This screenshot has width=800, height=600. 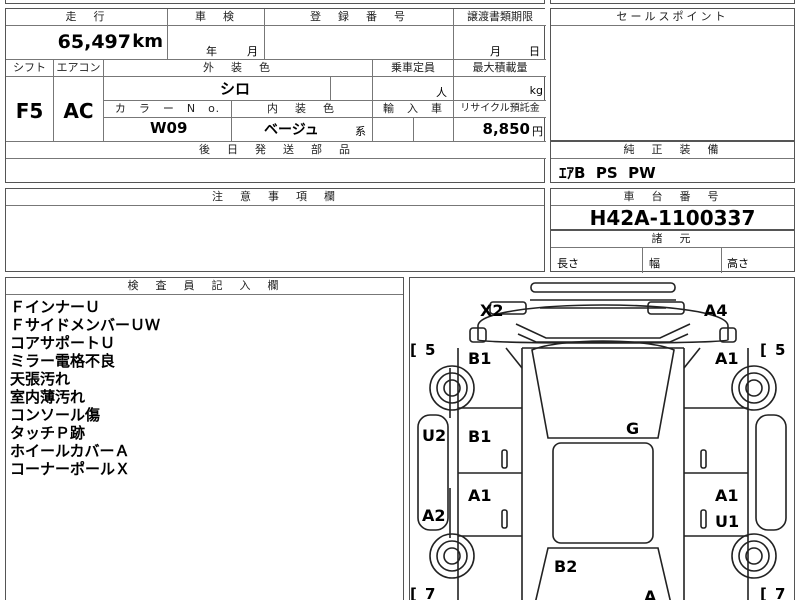 What do you see at coordinates (55, 307) in the screenshot?
I see `note-line: ＦインナーＵ` at bounding box center [55, 307].